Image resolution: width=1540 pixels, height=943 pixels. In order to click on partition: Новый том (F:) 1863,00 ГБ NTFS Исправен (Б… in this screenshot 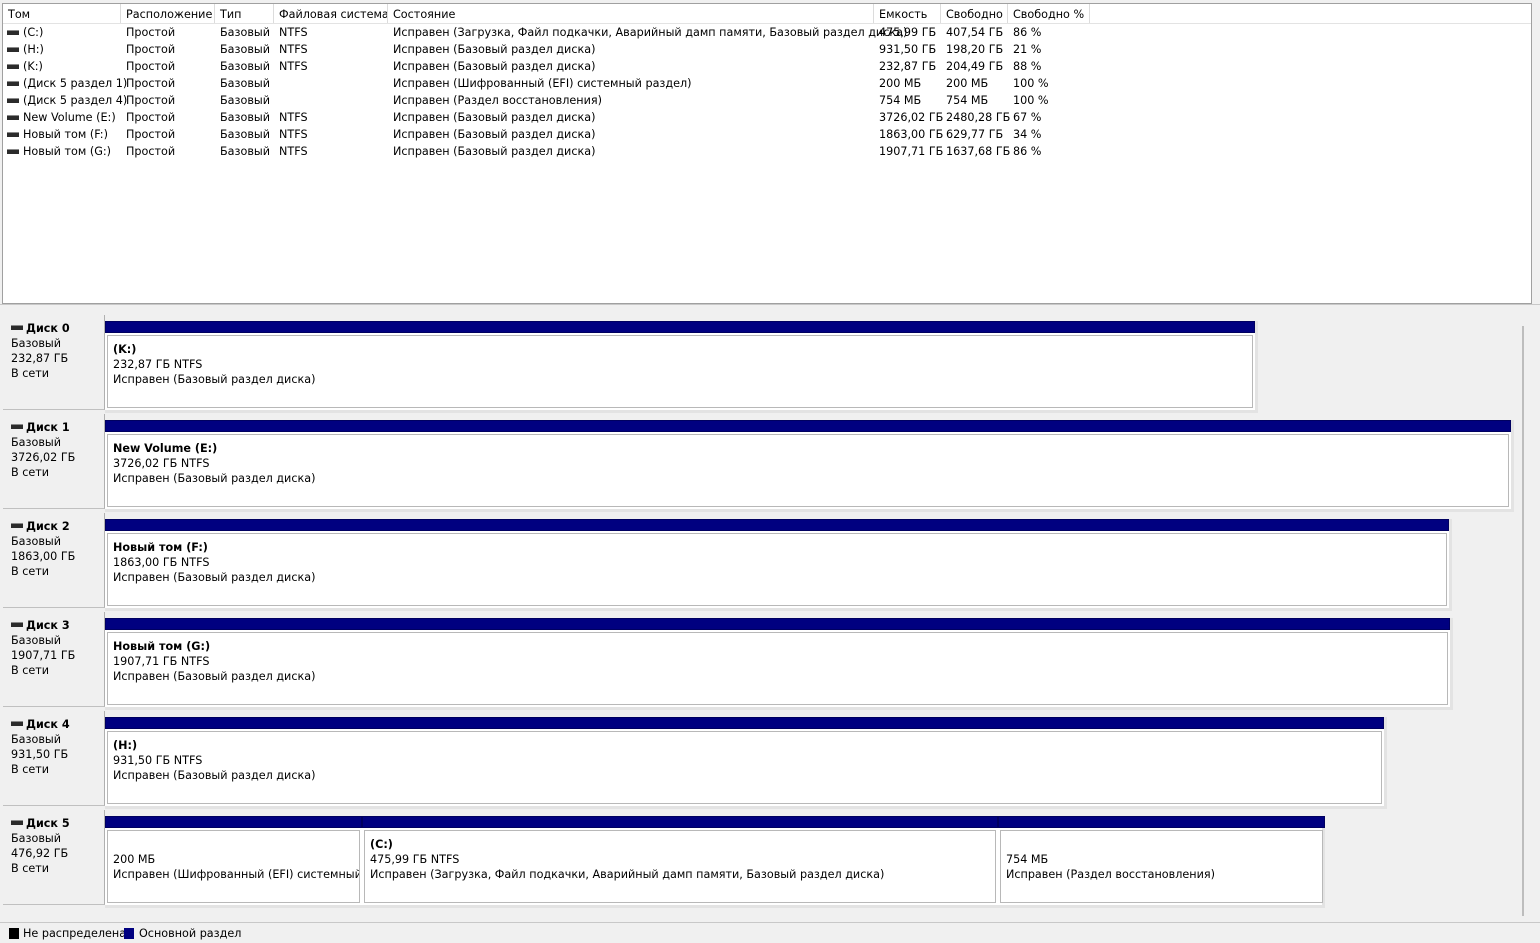, I will do `click(777, 563)`.